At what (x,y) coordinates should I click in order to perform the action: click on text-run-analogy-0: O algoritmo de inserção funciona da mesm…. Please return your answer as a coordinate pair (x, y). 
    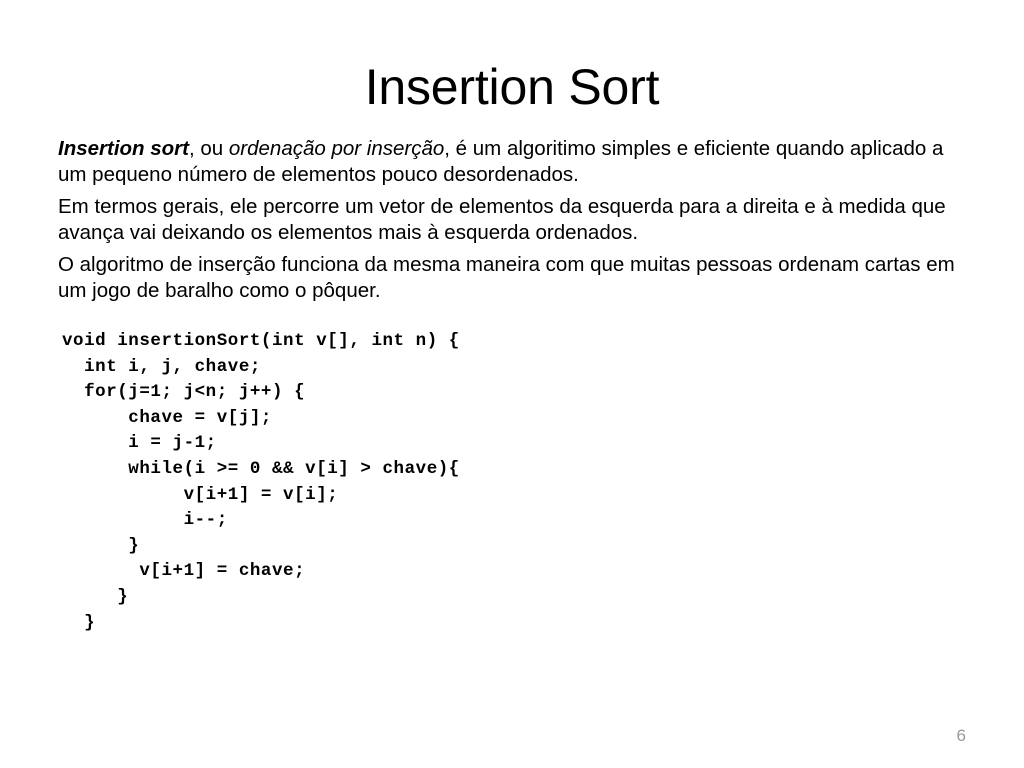
    Looking at the image, I should click on (506, 277).